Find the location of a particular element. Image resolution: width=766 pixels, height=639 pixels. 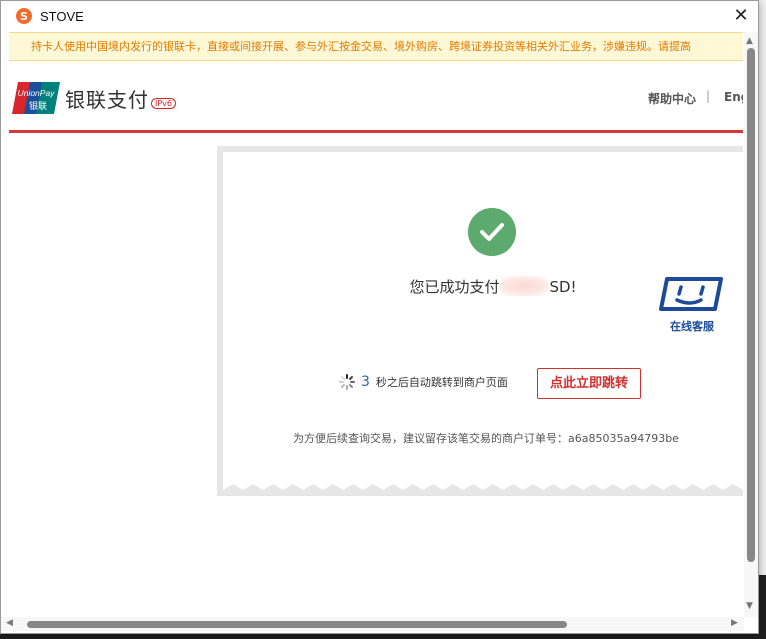

close-icon: ✕ is located at coordinates (741, 16).